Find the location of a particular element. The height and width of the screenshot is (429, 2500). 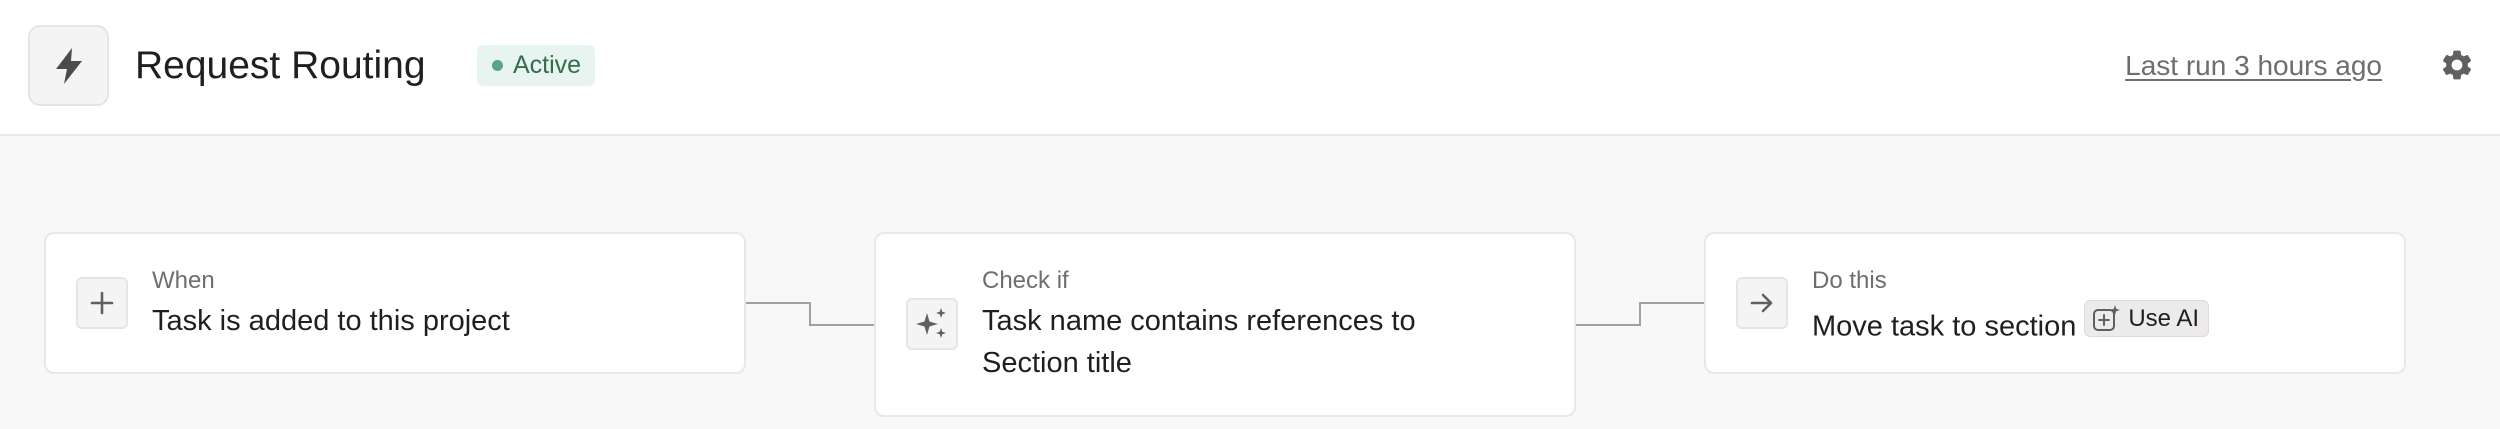

lightning-bolt-icon is located at coordinates (68, 65).